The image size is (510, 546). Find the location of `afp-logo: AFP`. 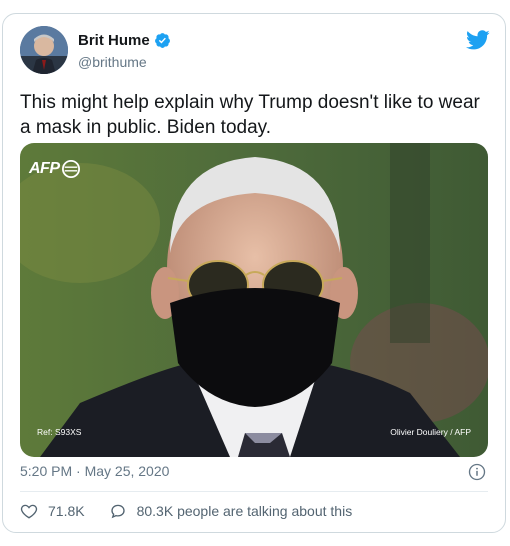

afp-logo: AFP is located at coordinates (54, 169).